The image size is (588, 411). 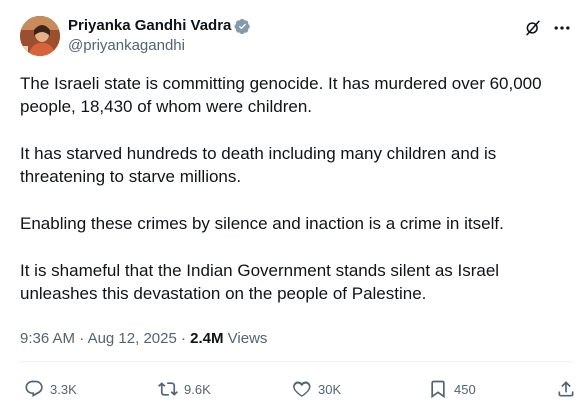 I want to click on repost-count: 9.6K, so click(x=197, y=389).